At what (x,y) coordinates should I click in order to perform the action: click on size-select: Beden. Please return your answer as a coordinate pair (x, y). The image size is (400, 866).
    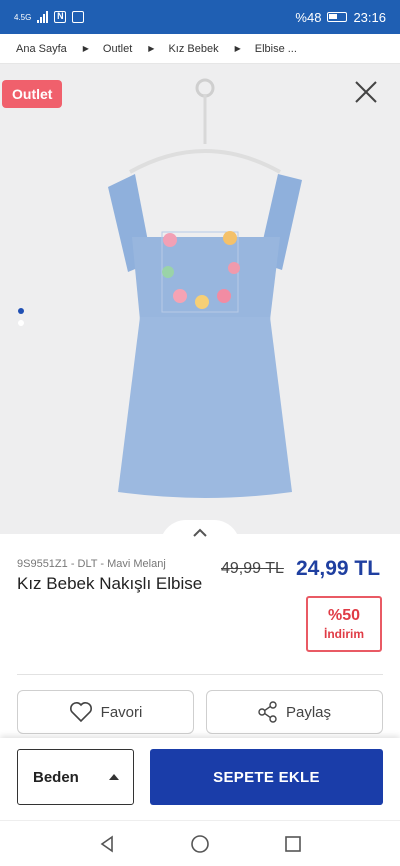
    Looking at the image, I should click on (75, 777).